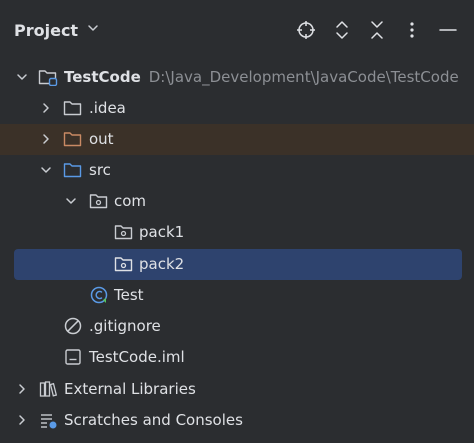 The image size is (474, 443). Describe the element at coordinates (237, 232) in the screenshot. I see `tree-item-pack1: pack1` at that location.